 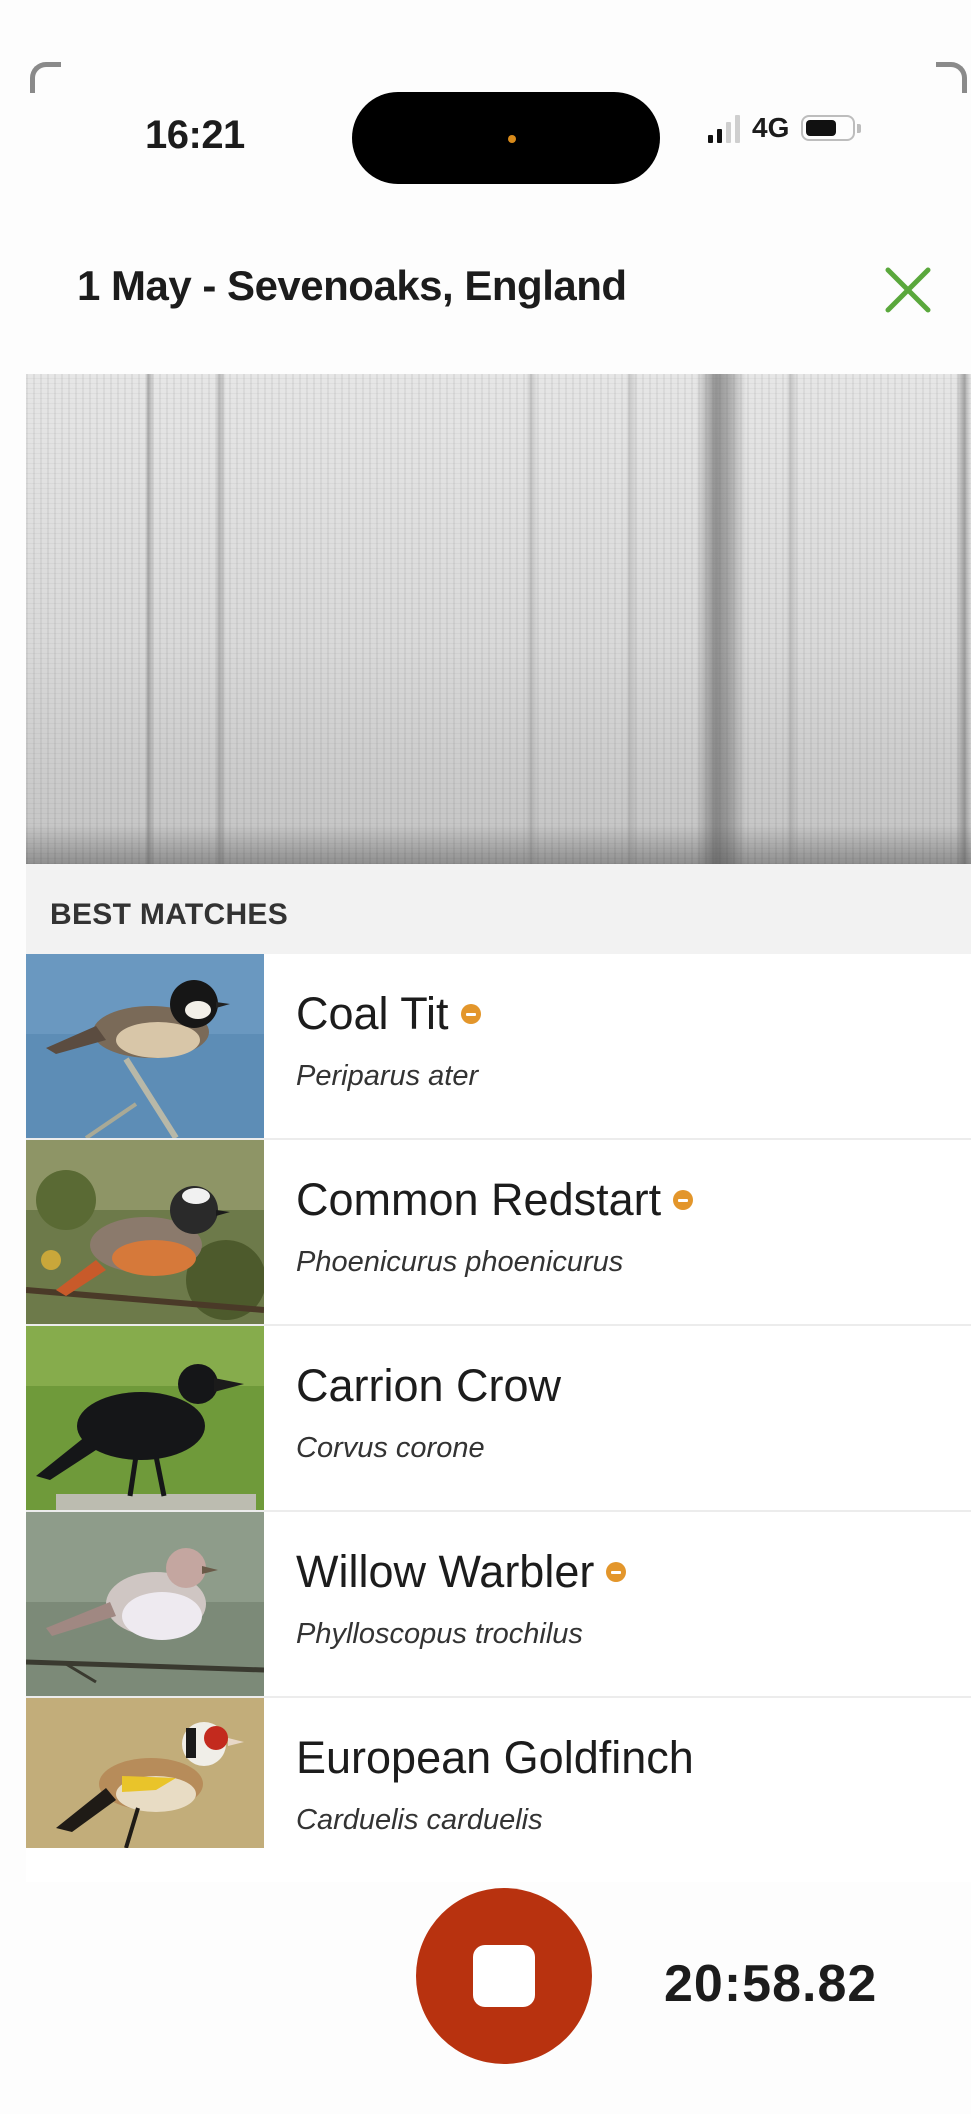 I want to click on match-row-common-redstart: Common Redstart Phoenicurus phoenicurus, so click(x=498, y=1233).